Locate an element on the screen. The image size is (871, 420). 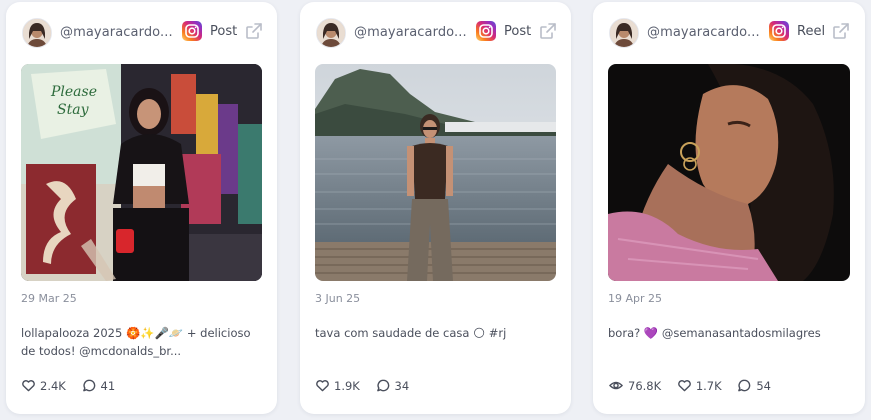
likes-stat: 1.9K is located at coordinates (337, 385).